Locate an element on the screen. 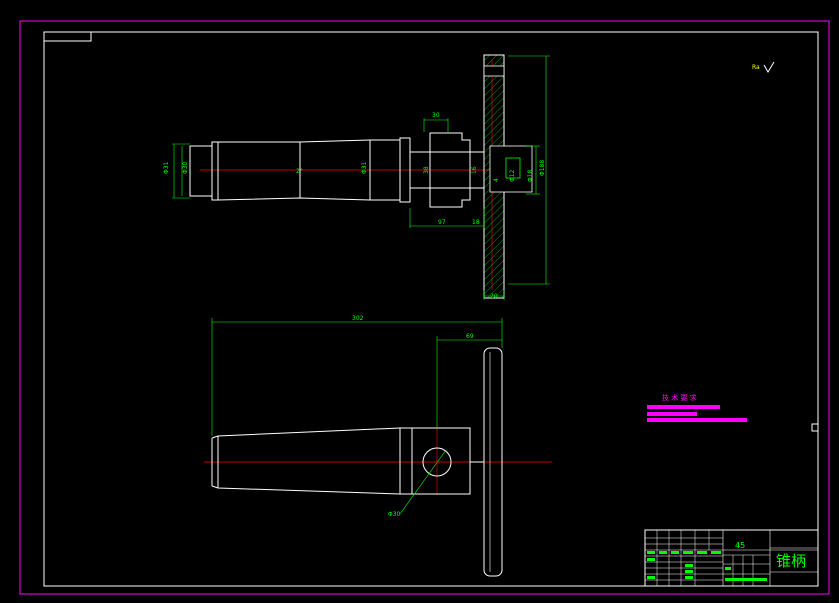 This screenshot has width=839, height=603. dim-bottom-18: 18 is located at coordinates (476, 222).